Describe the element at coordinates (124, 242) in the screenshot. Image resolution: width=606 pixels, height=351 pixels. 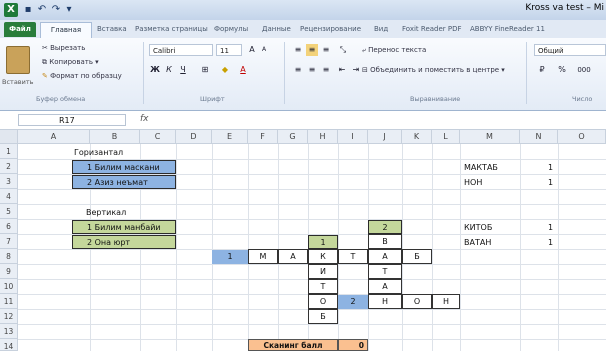
I see `vertical-clue-2: 2 Она юрт` at that location.